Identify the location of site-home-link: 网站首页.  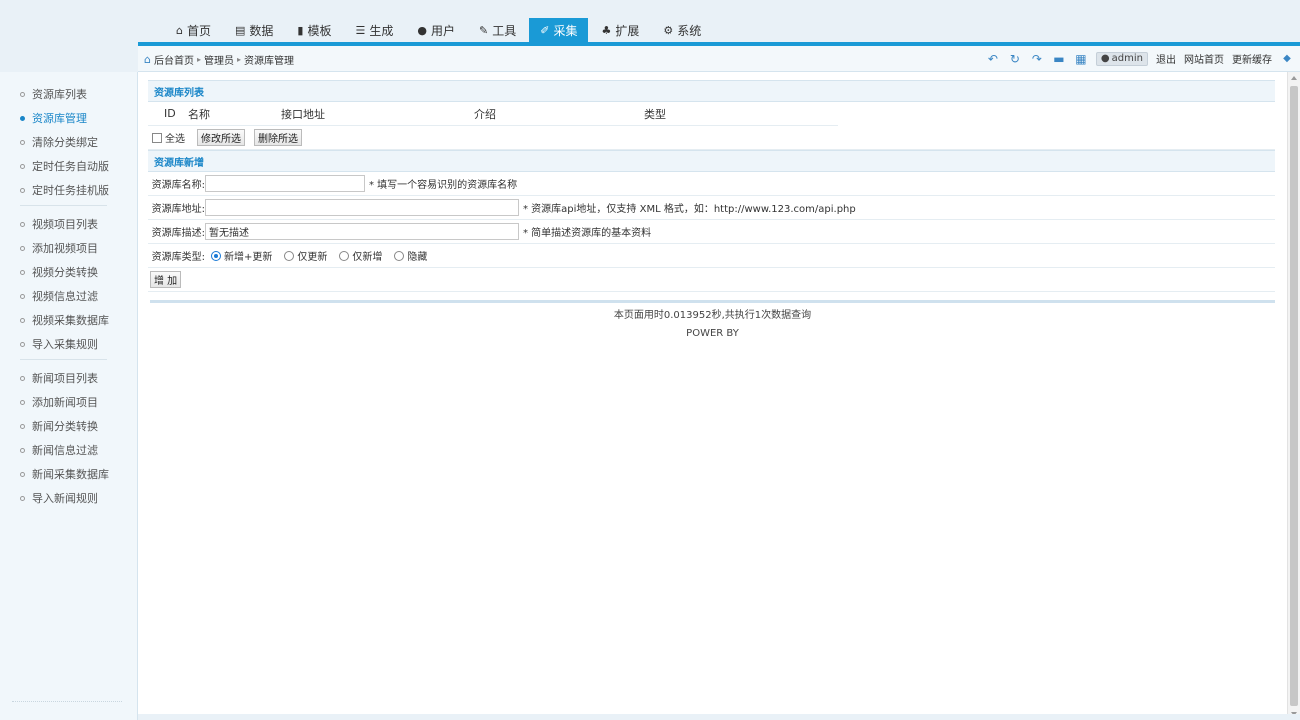
(1204, 58).